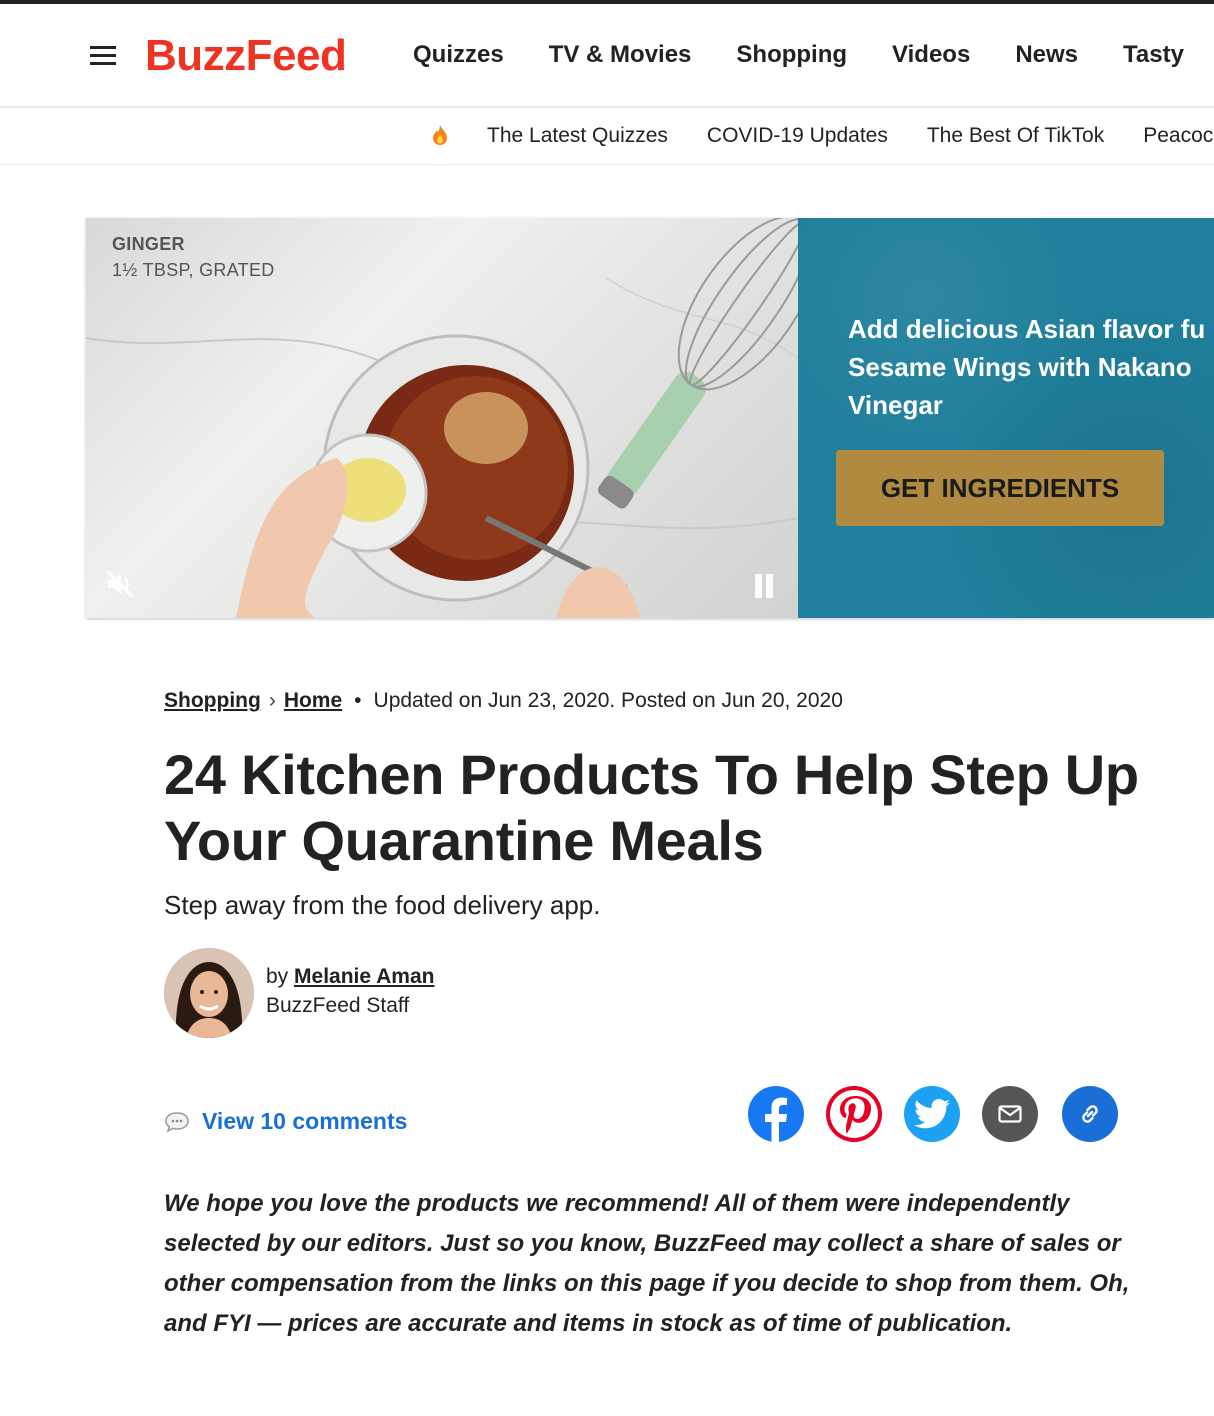 The height and width of the screenshot is (1416, 1214). I want to click on subnav-latest-quizzes: The Latest Quizzes, so click(577, 136).